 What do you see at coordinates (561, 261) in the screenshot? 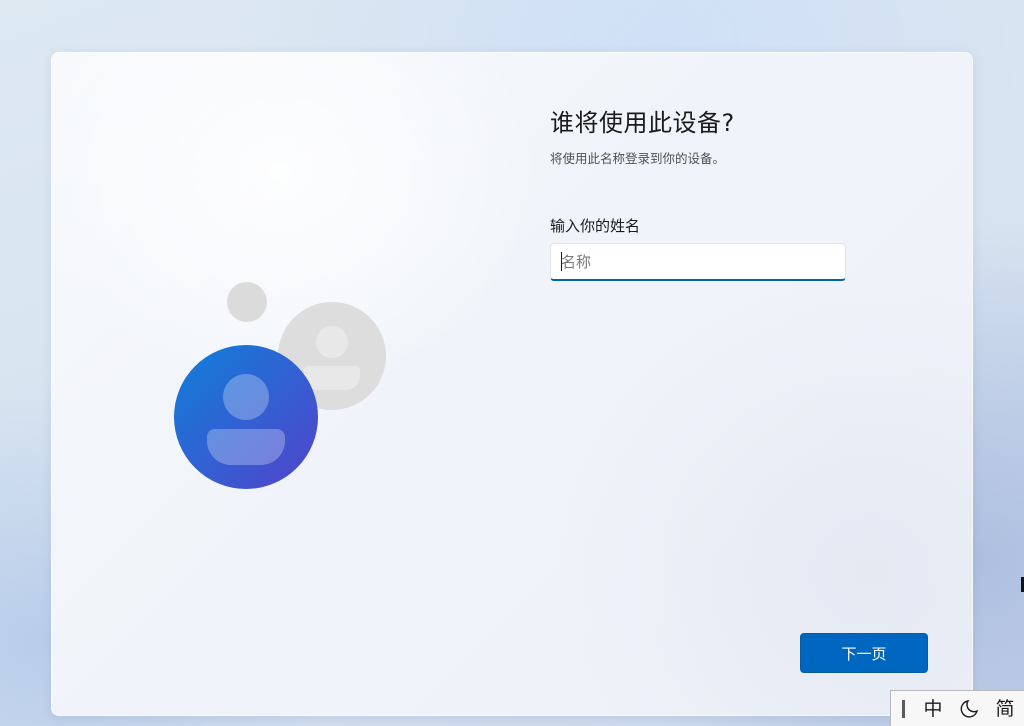
I see `text-caret` at bounding box center [561, 261].